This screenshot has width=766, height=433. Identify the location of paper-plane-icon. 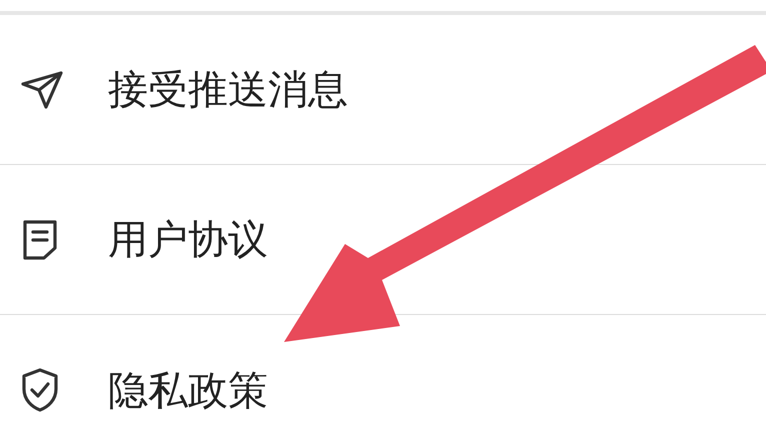
(42, 90).